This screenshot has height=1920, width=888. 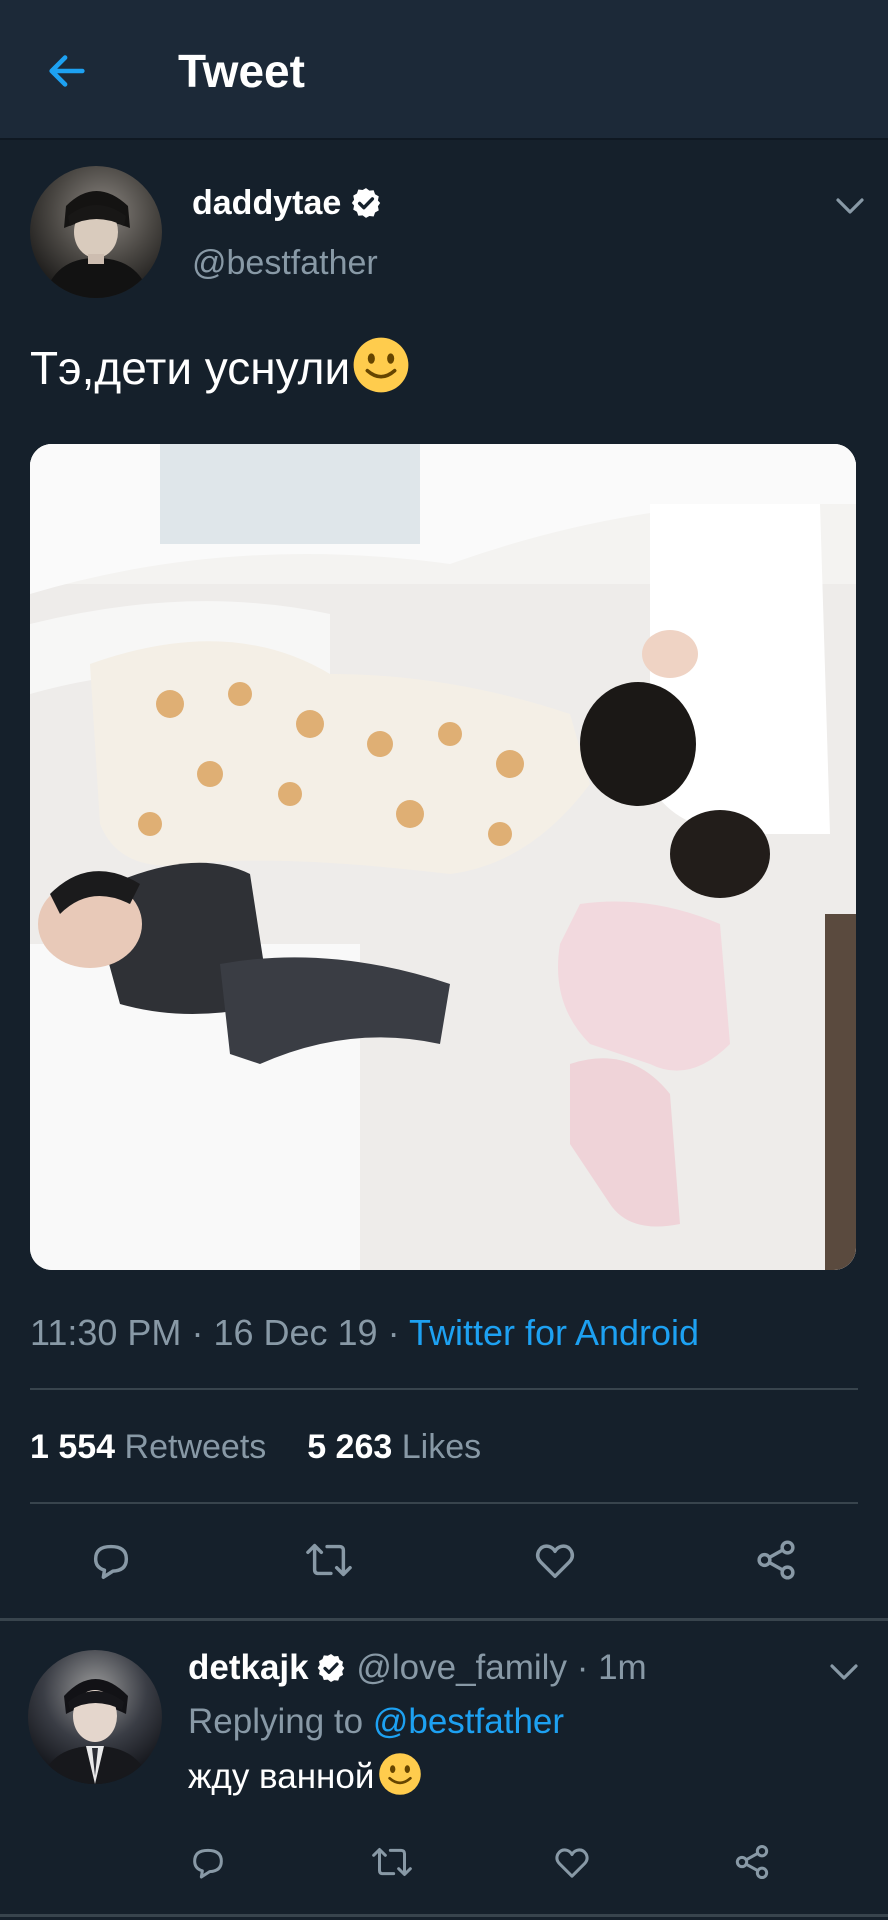 I want to click on reply-time: 1m, so click(x=622, y=1667).